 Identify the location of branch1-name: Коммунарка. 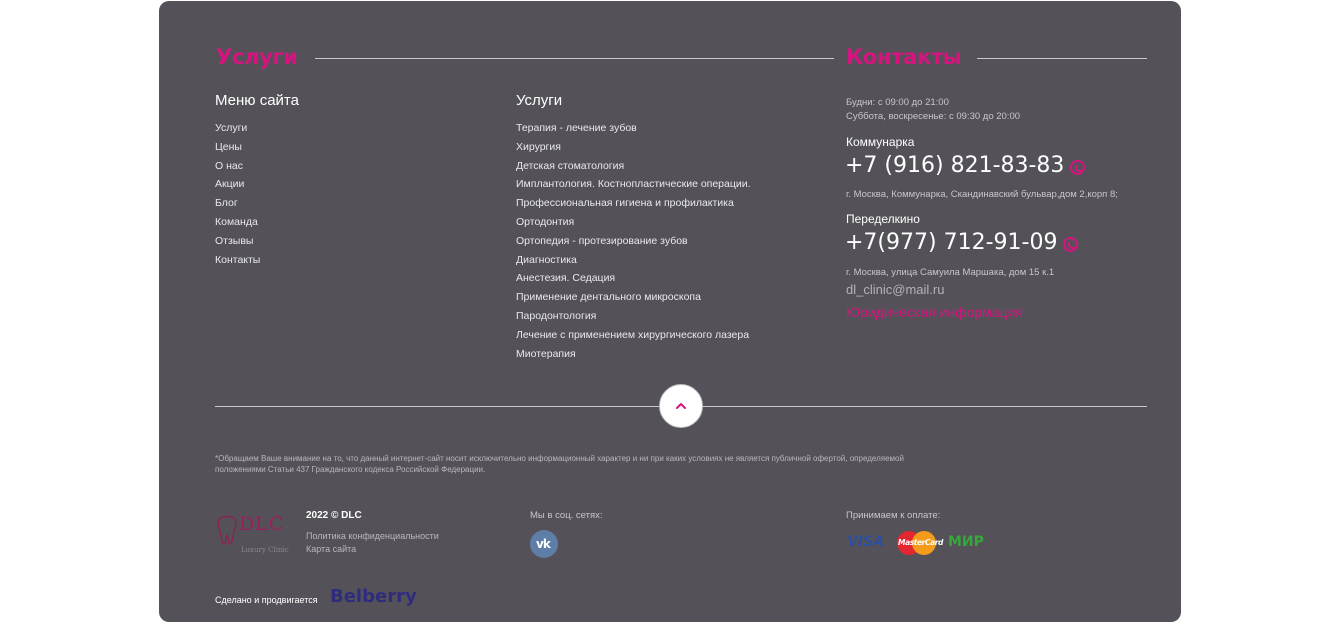
(880, 142).